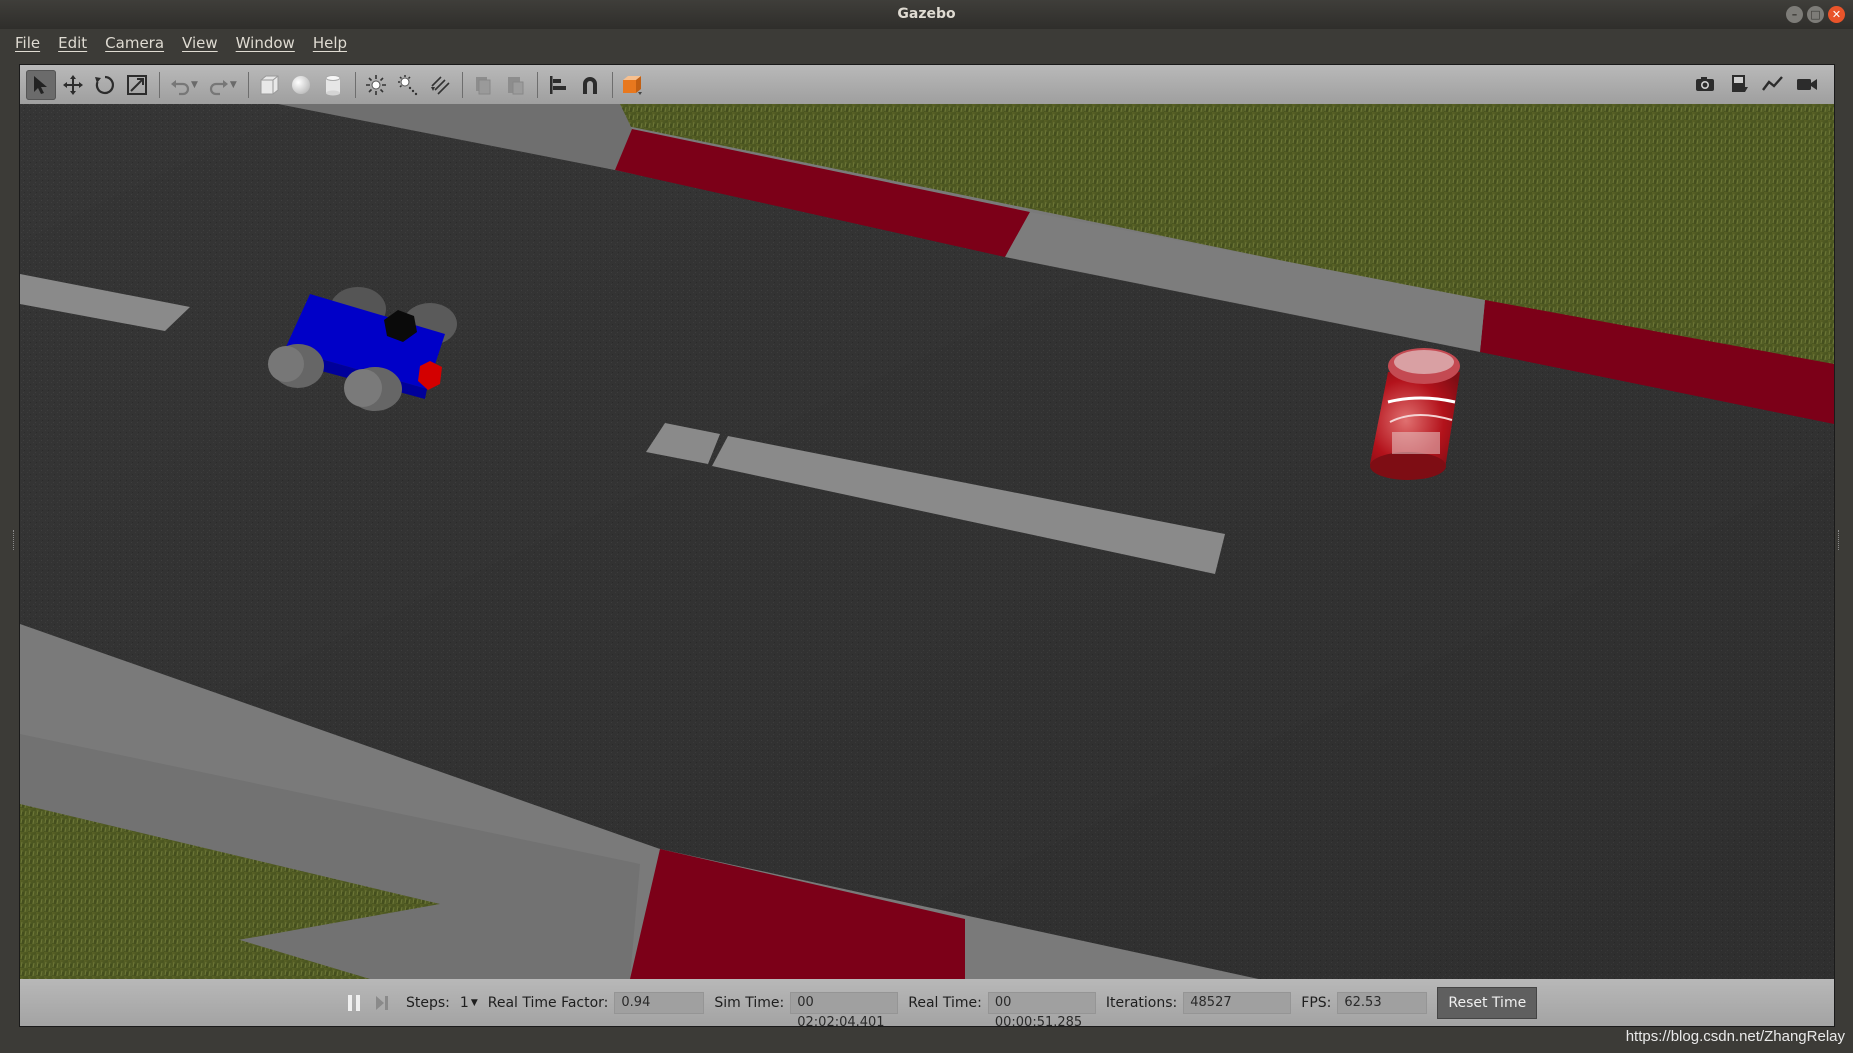  I want to click on pause-icon, so click(354, 1002).